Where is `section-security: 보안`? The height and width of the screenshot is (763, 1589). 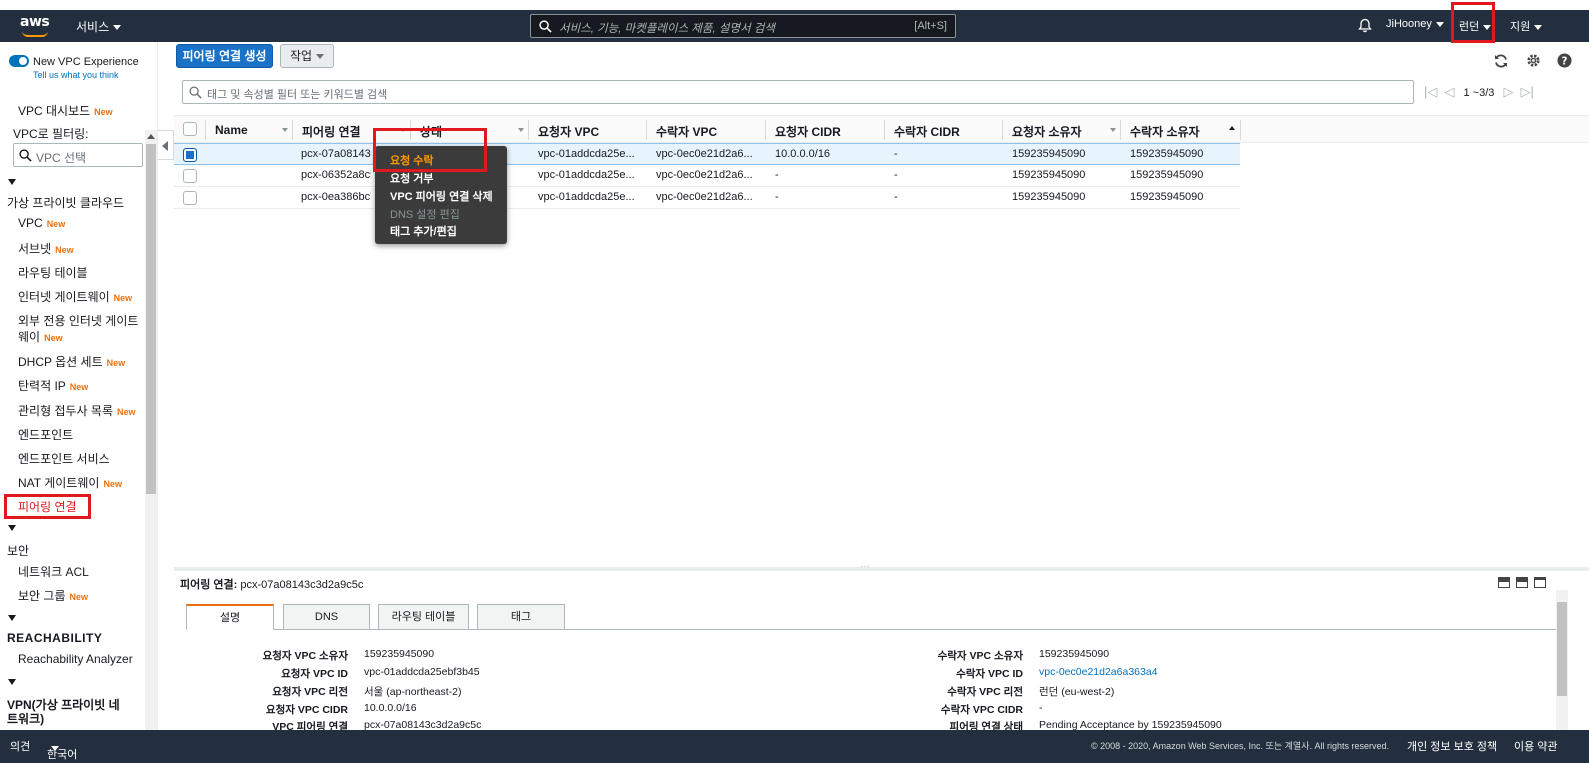 section-security: 보안 is located at coordinates (18, 551).